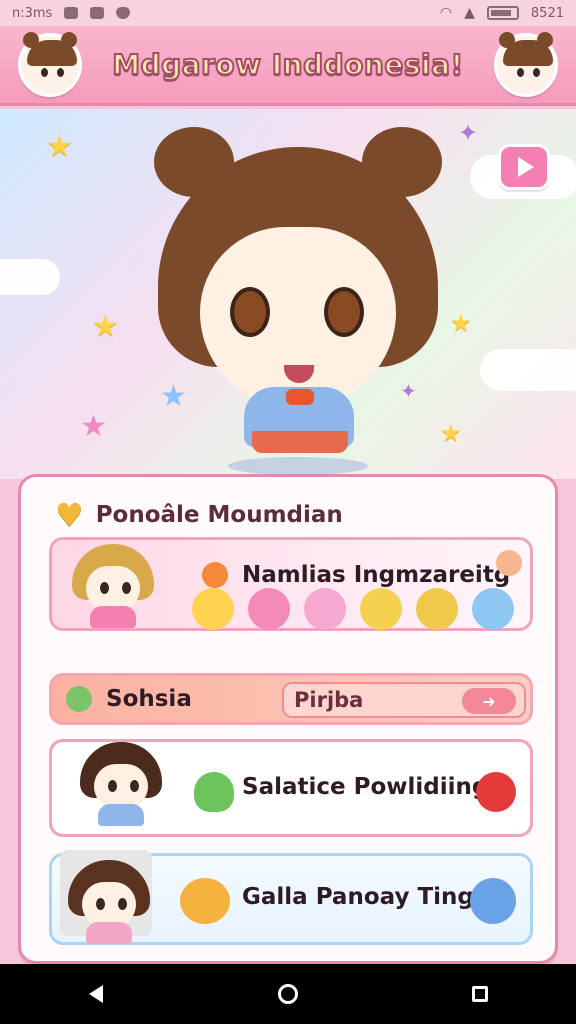 The image size is (576, 1024). I want to click on decoration-row, so click(353, 609).